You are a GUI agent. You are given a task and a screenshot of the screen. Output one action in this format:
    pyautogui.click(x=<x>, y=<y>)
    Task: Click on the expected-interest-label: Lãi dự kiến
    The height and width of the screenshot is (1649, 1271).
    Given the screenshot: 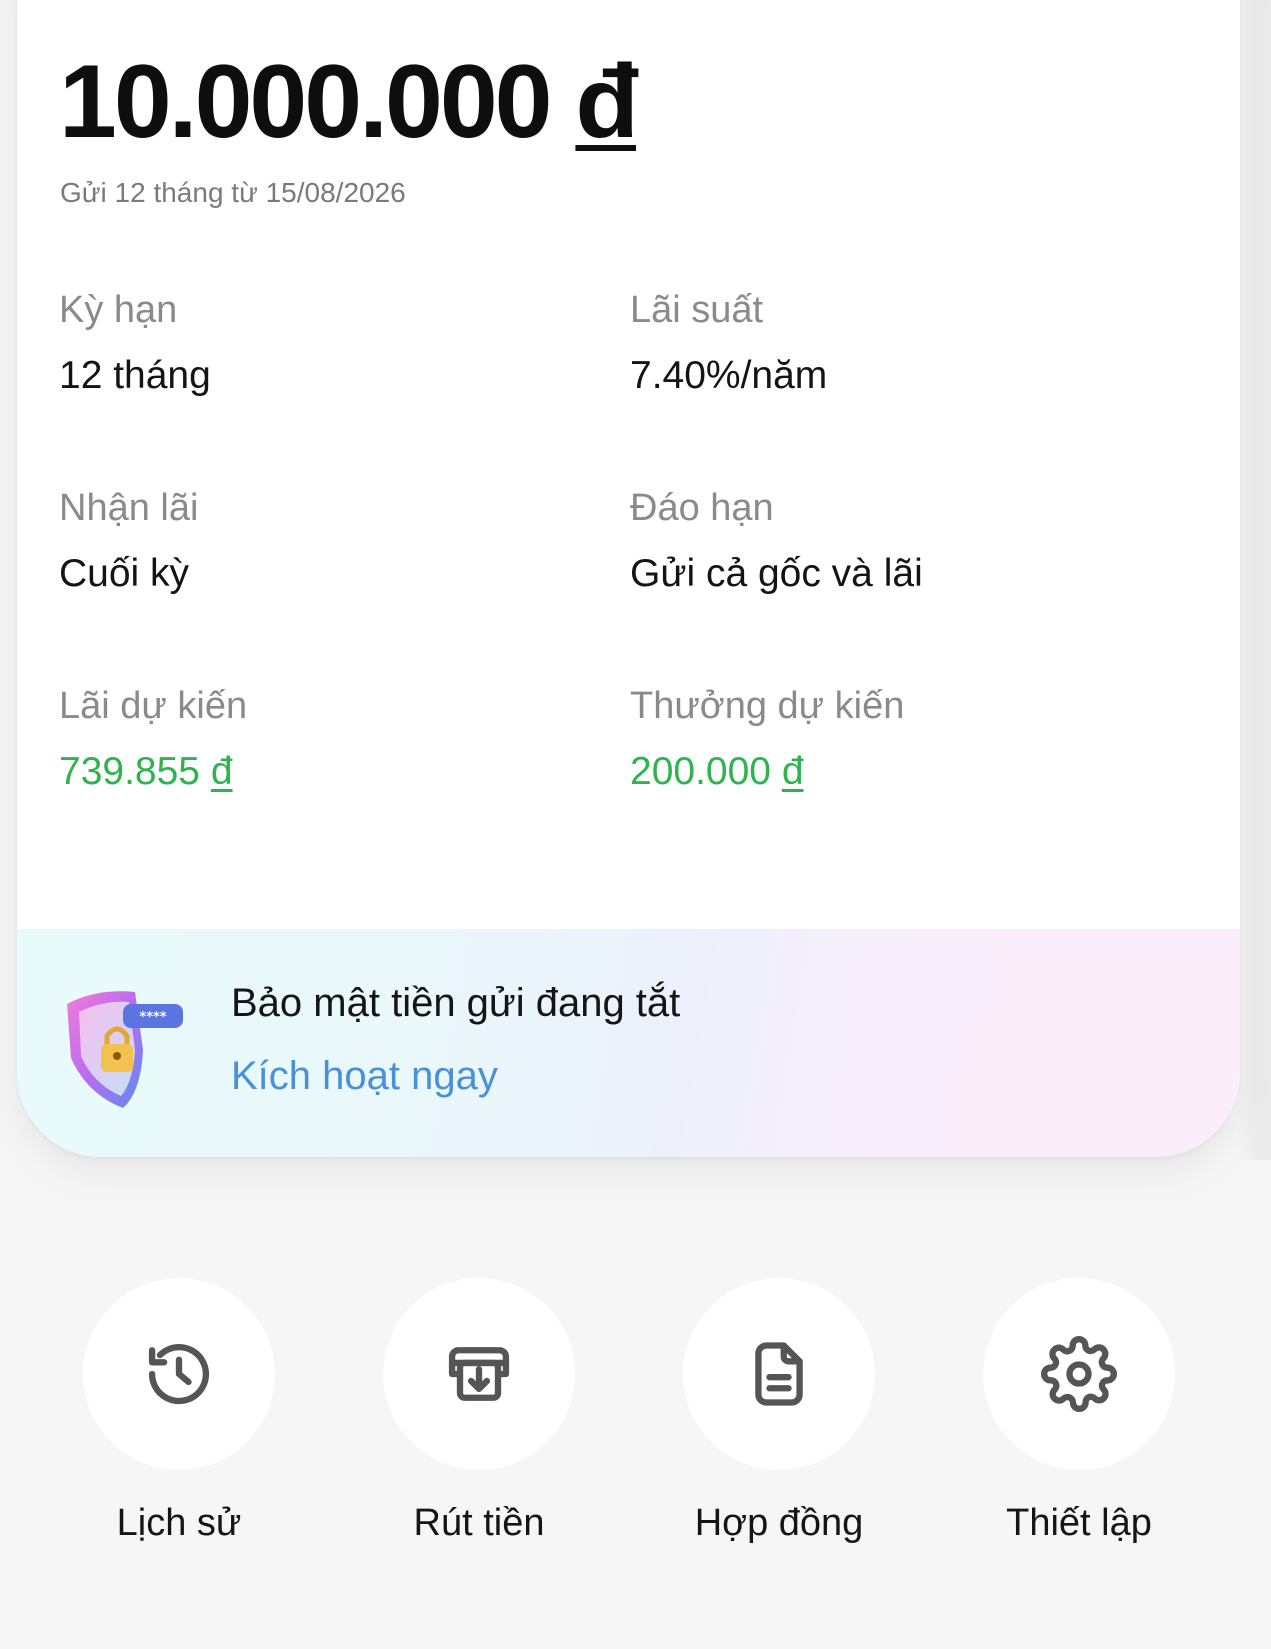 What is the action you would take?
    pyautogui.click(x=153, y=706)
    